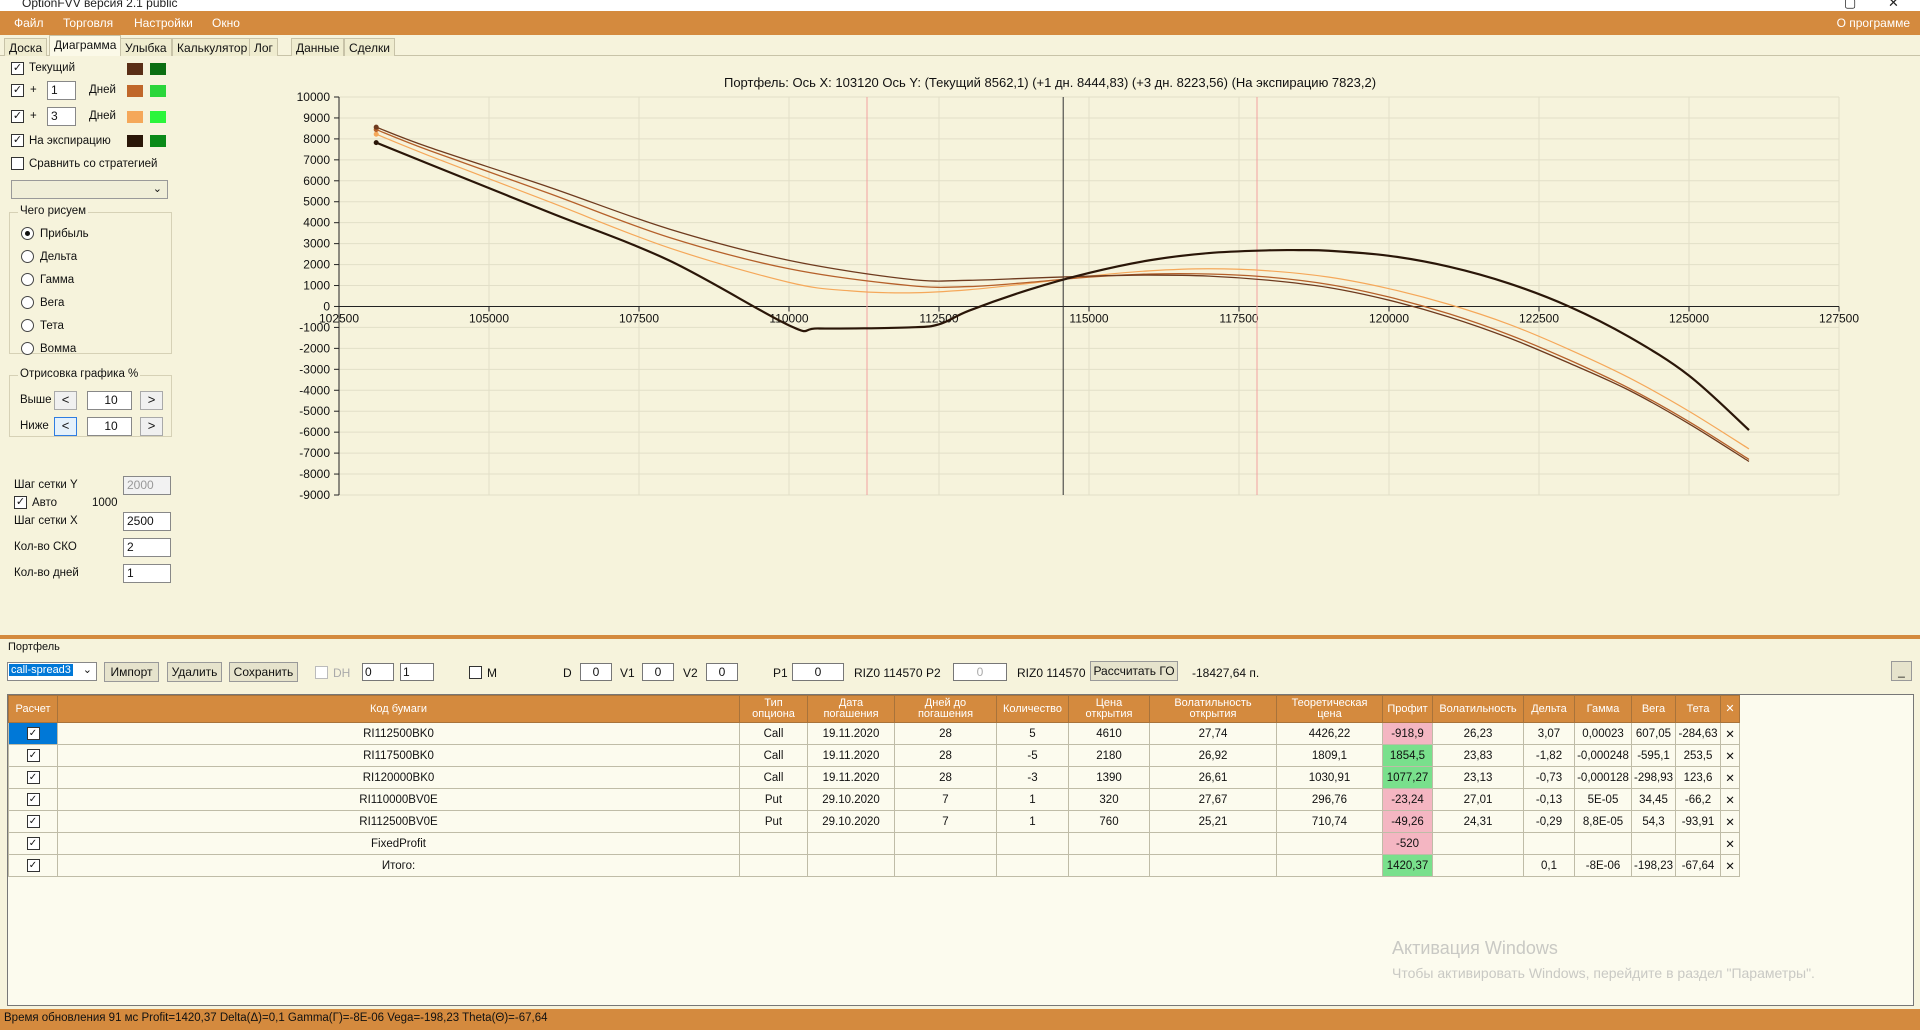  I want to click on plus1-checkbox: ✓, so click(17, 90).